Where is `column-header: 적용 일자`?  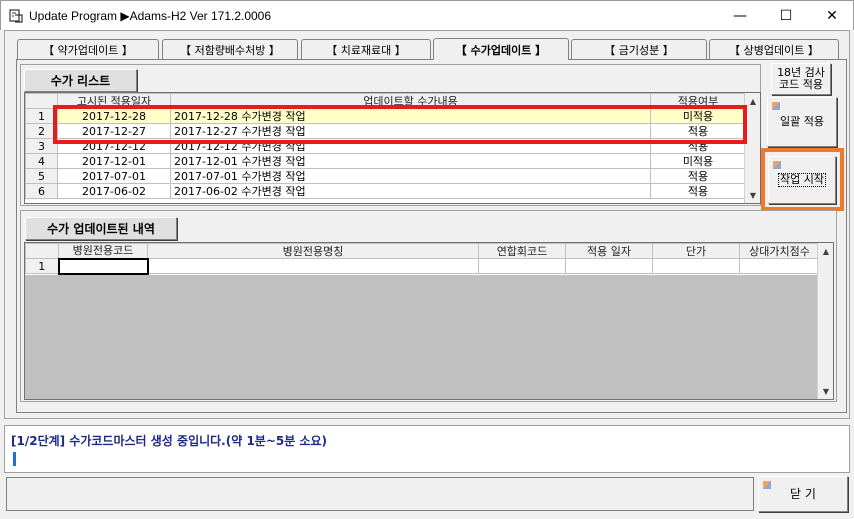 column-header: 적용 일자 is located at coordinates (609, 251).